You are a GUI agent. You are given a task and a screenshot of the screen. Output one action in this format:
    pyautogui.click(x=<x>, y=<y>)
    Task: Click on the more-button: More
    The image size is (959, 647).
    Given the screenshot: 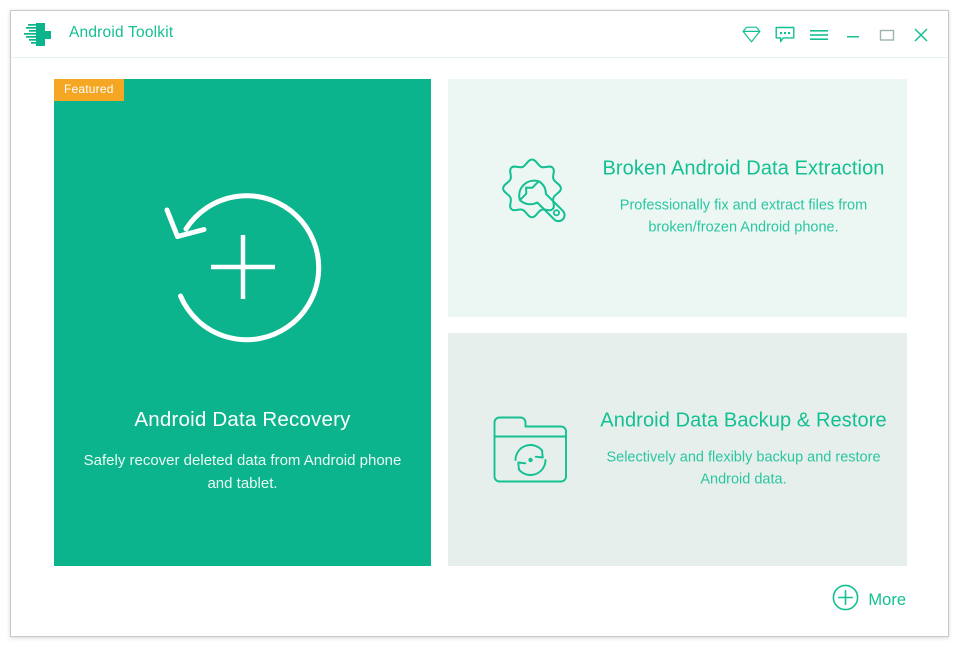 What is the action you would take?
    pyautogui.click(x=869, y=600)
    